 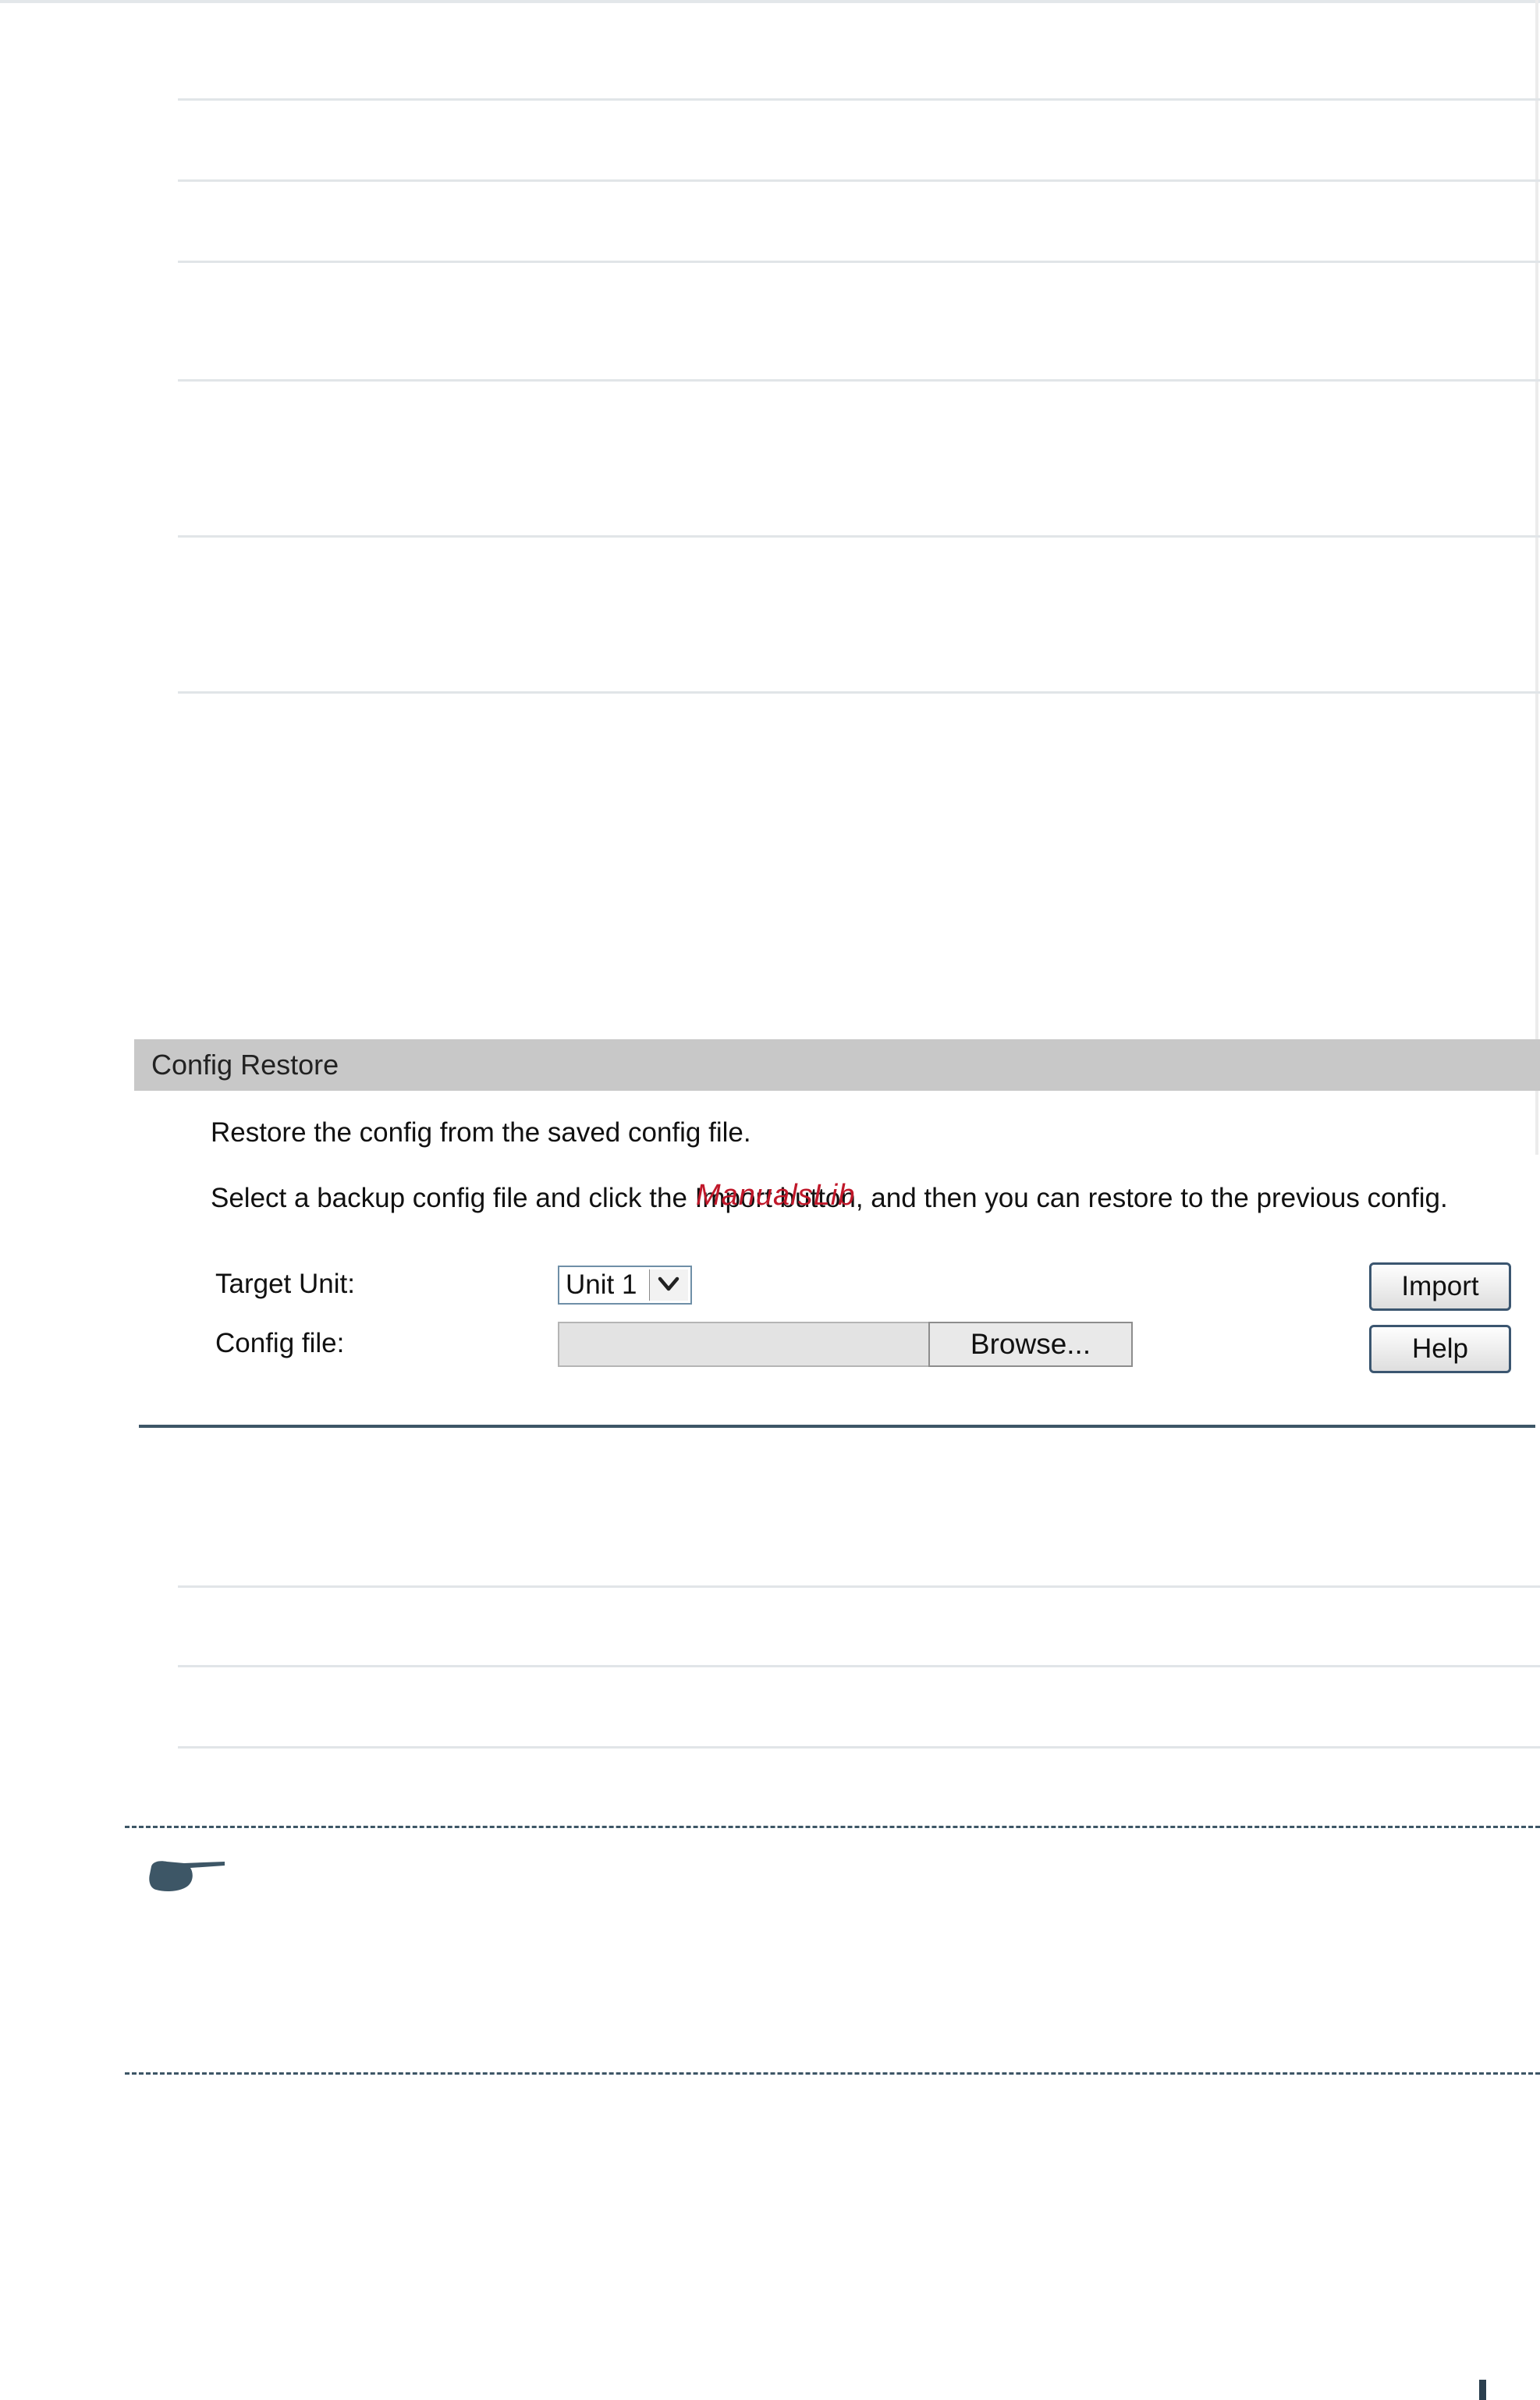 I want to click on panel-title: Config Restore, so click(x=245, y=1065).